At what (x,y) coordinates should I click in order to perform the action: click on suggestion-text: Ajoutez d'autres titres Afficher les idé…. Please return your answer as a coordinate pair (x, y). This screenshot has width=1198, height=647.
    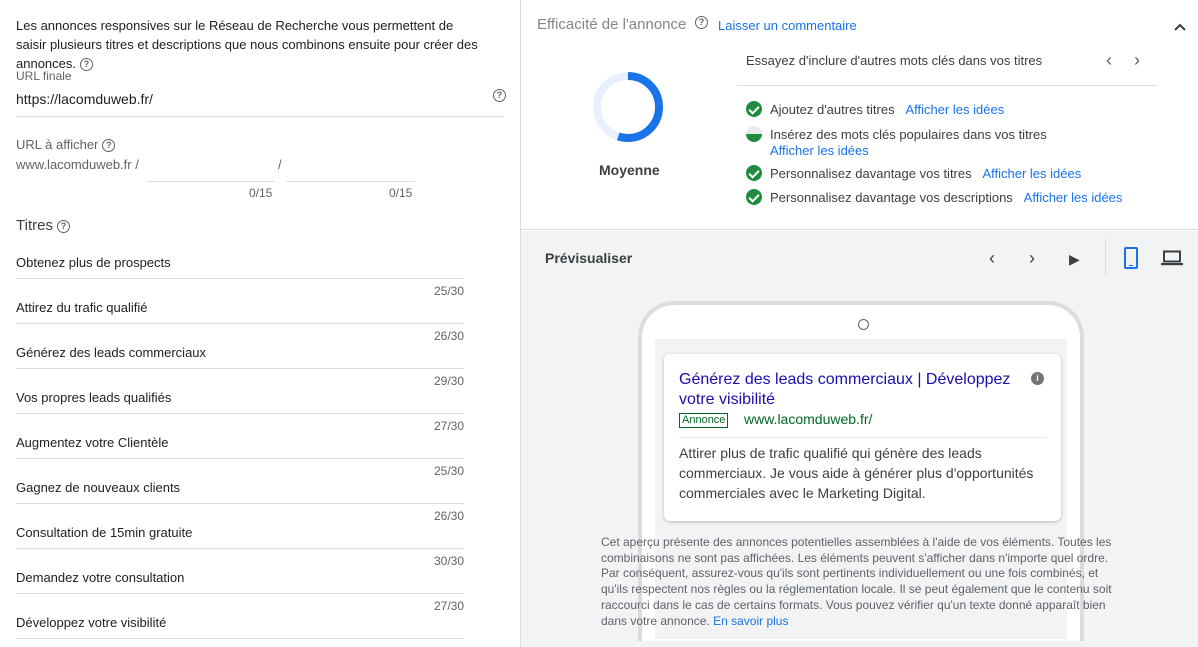
    Looking at the image, I should click on (887, 109).